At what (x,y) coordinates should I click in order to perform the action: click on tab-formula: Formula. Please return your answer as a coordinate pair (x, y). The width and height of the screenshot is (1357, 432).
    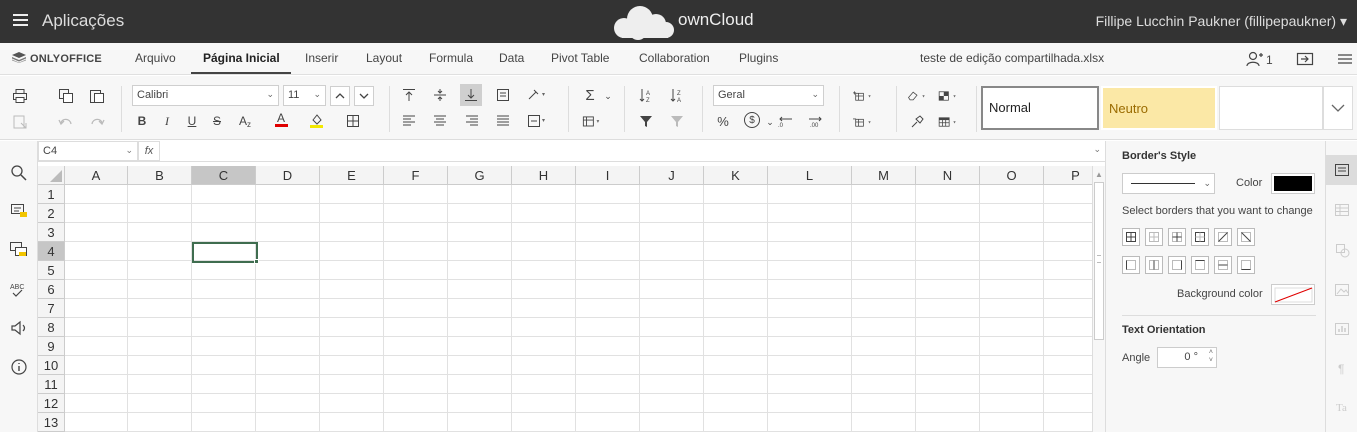
    Looking at the image, I should click on (451, 58).